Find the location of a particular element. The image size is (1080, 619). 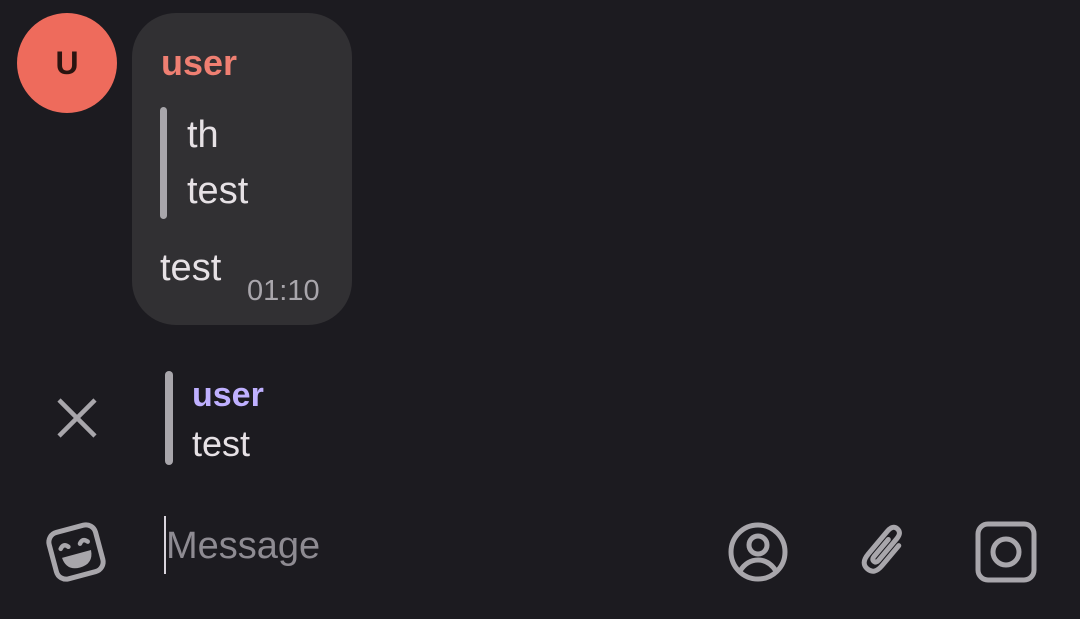

emoji-button is located at coordinates (76, 552).